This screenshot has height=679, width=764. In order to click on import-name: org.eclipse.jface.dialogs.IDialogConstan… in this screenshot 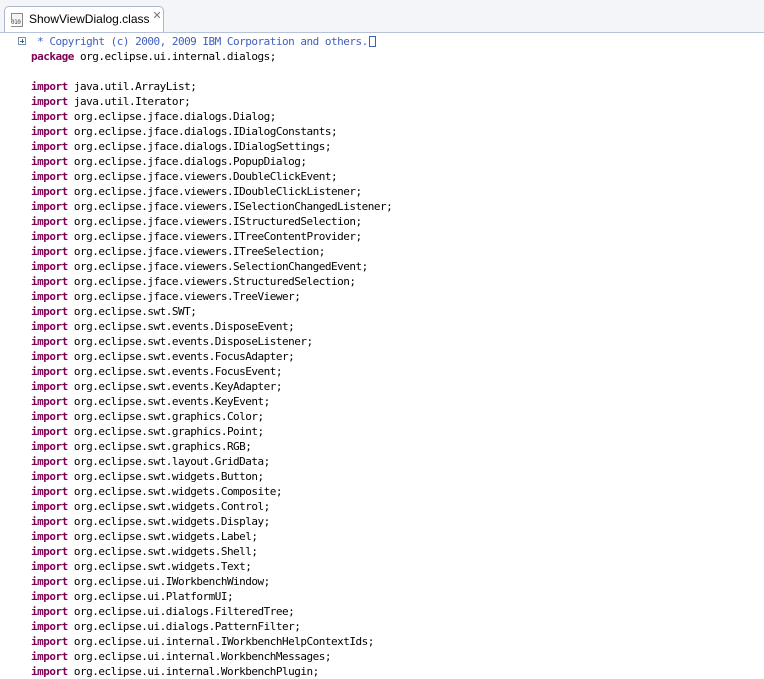, I will do `click(205, 131)`.